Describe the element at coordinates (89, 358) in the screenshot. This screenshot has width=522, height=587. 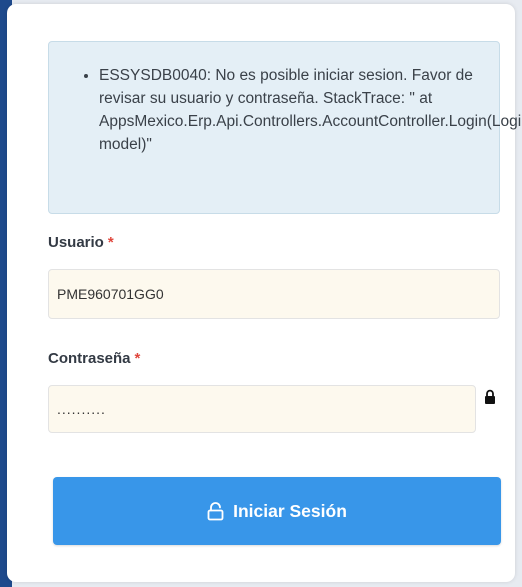
I see `password-label-text: Contraseña` at that location.